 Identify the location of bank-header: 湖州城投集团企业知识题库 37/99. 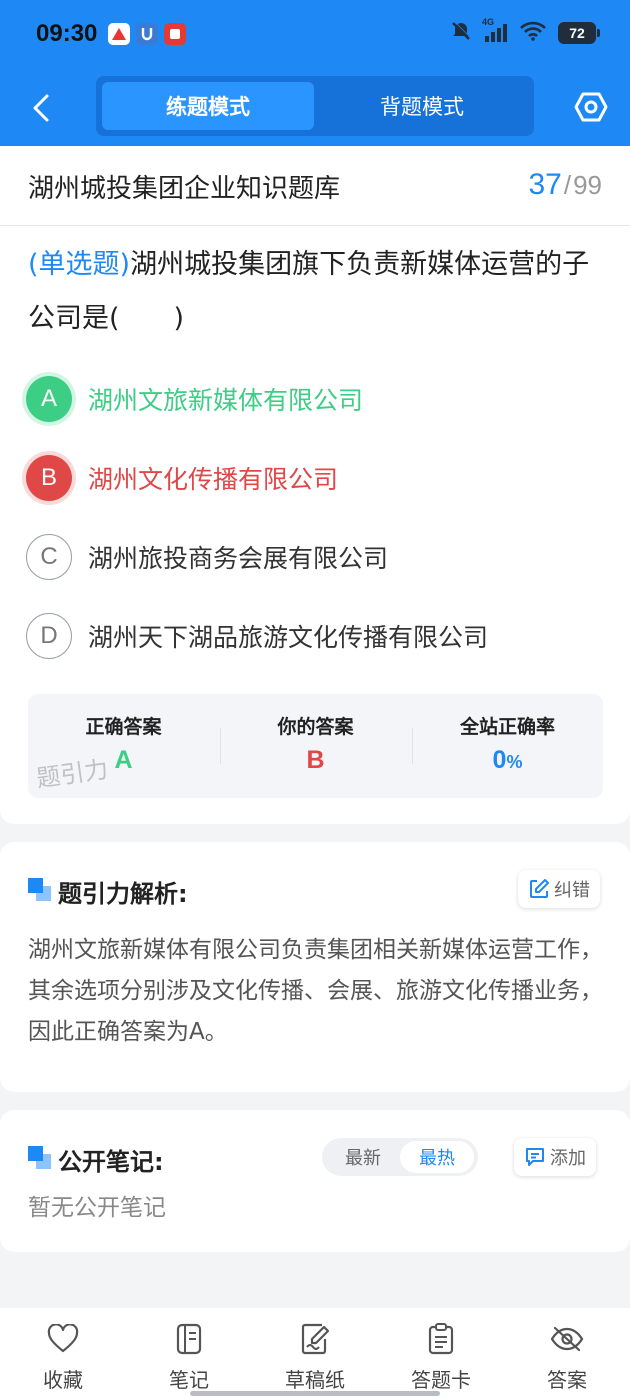
(315, 186).